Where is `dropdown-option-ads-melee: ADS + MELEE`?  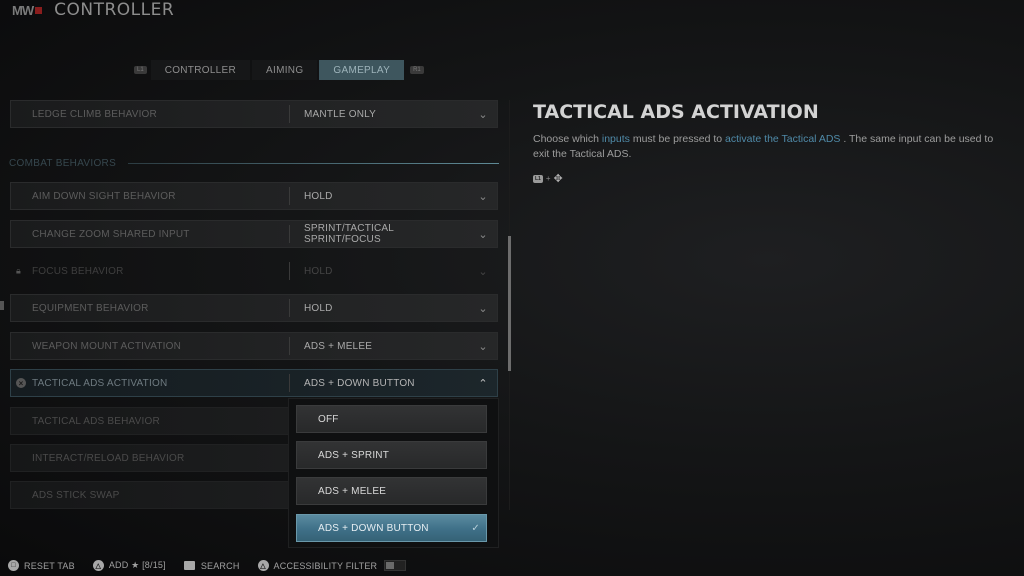 dropdown-option-ads-melee: ADS + MELEE is located at coordinates (391, 491).